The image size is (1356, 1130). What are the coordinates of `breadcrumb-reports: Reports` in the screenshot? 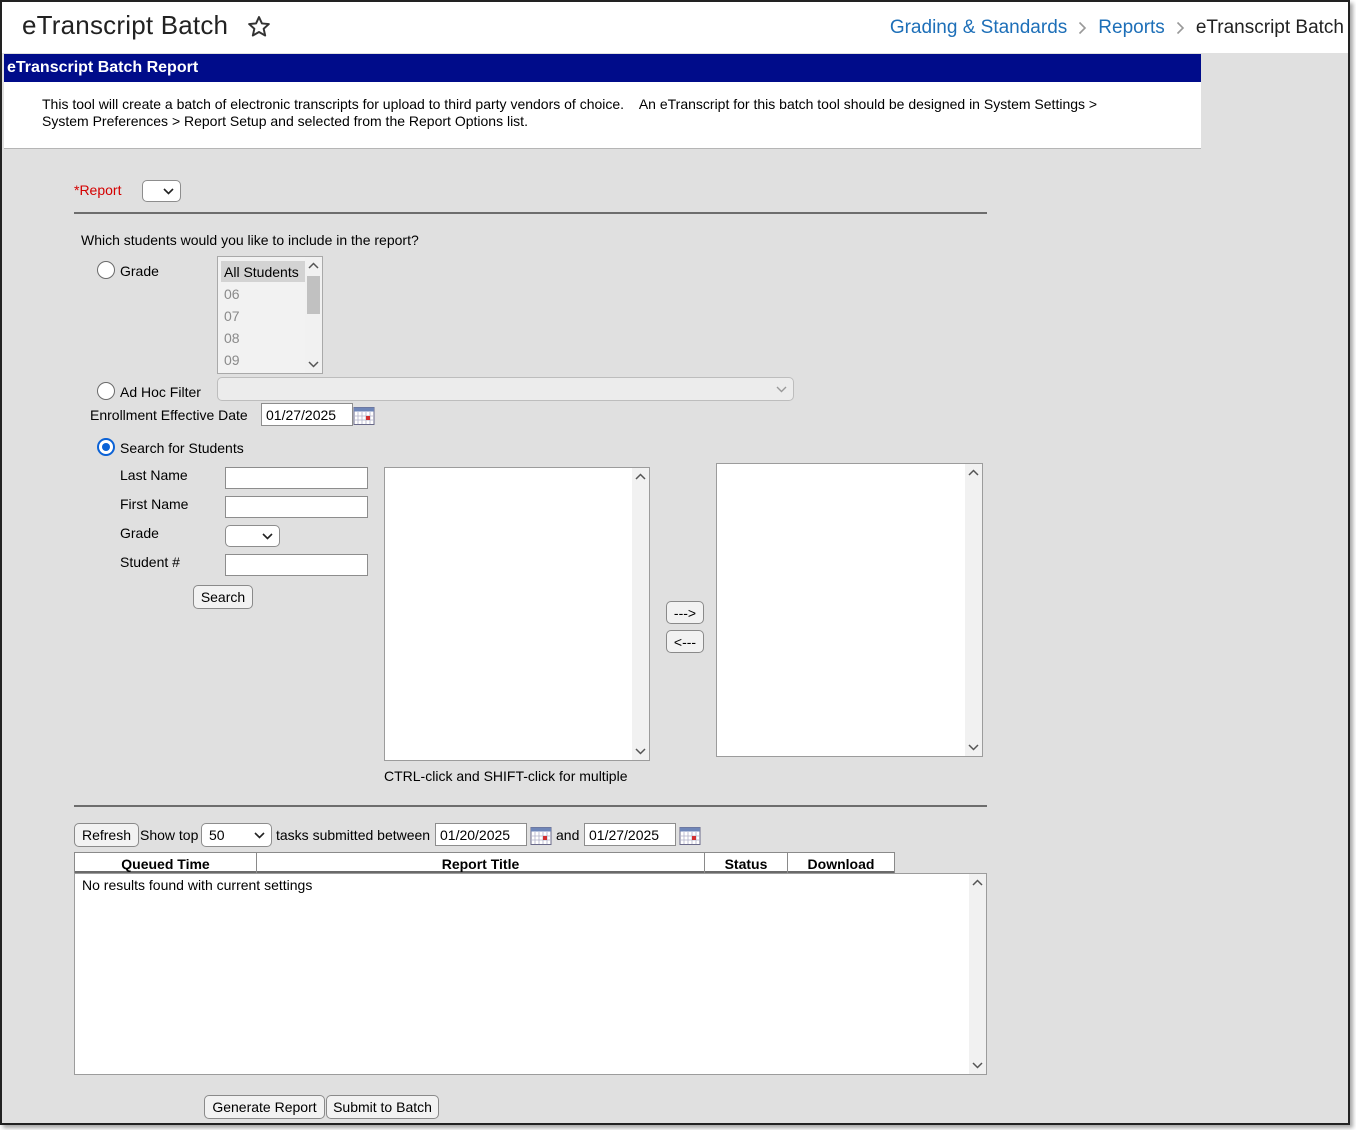 It's located at (1131, 28).